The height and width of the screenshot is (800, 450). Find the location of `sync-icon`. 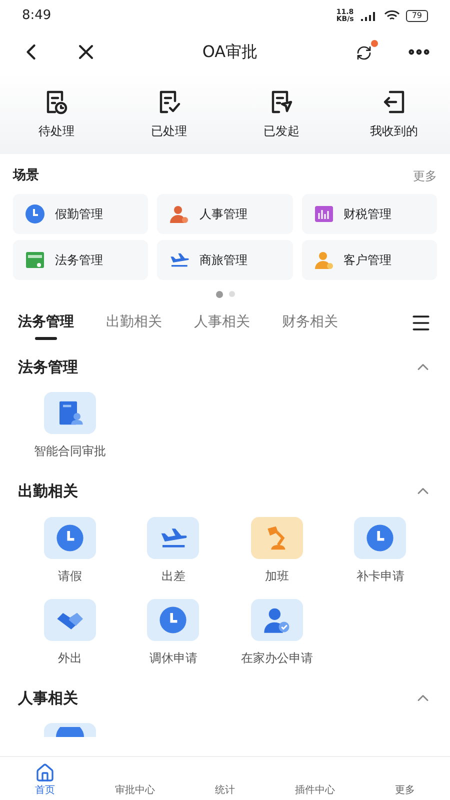

sync-icon is located at coordinates (366, 52).